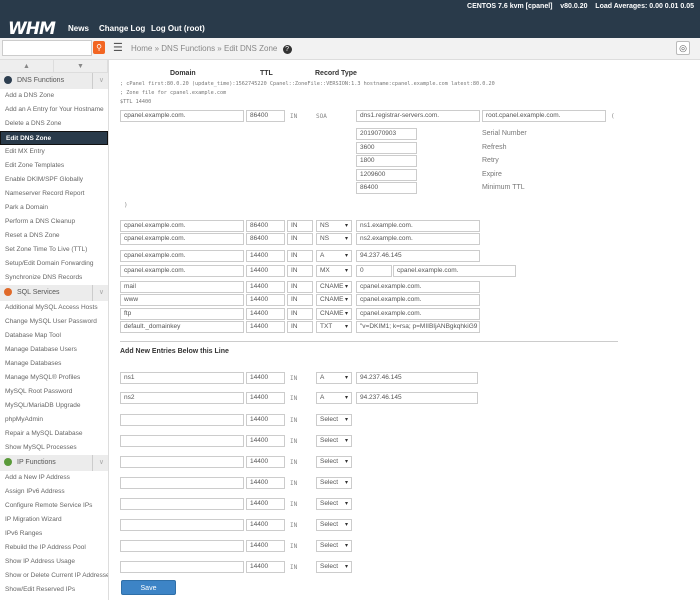  What do you see at coordinates (188, 48) in the screenshot?
I see `breadcrumb-dns-functions: DNS Functions` at bounding box center [188, 48].